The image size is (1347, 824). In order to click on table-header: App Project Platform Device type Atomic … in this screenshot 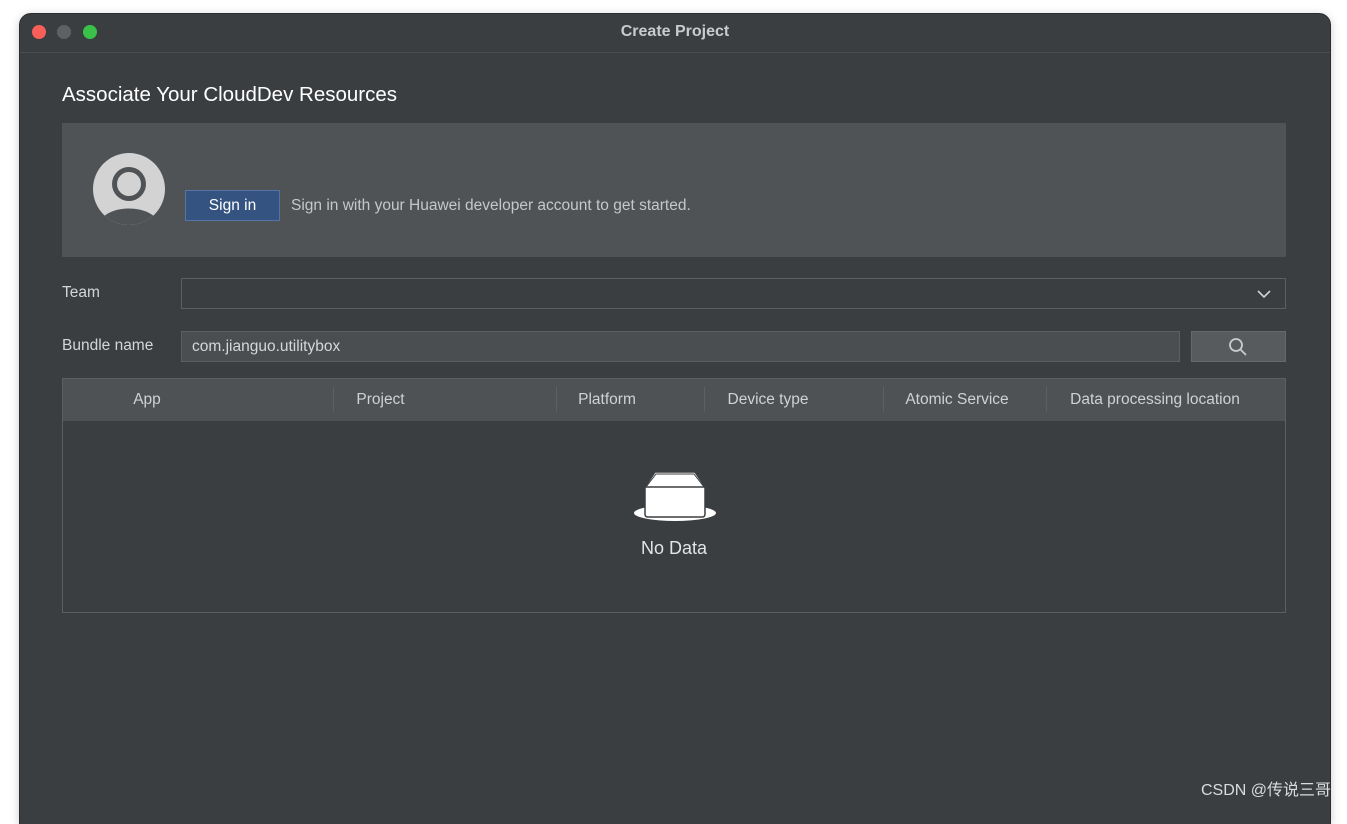, I will do `click(674, 400)`.